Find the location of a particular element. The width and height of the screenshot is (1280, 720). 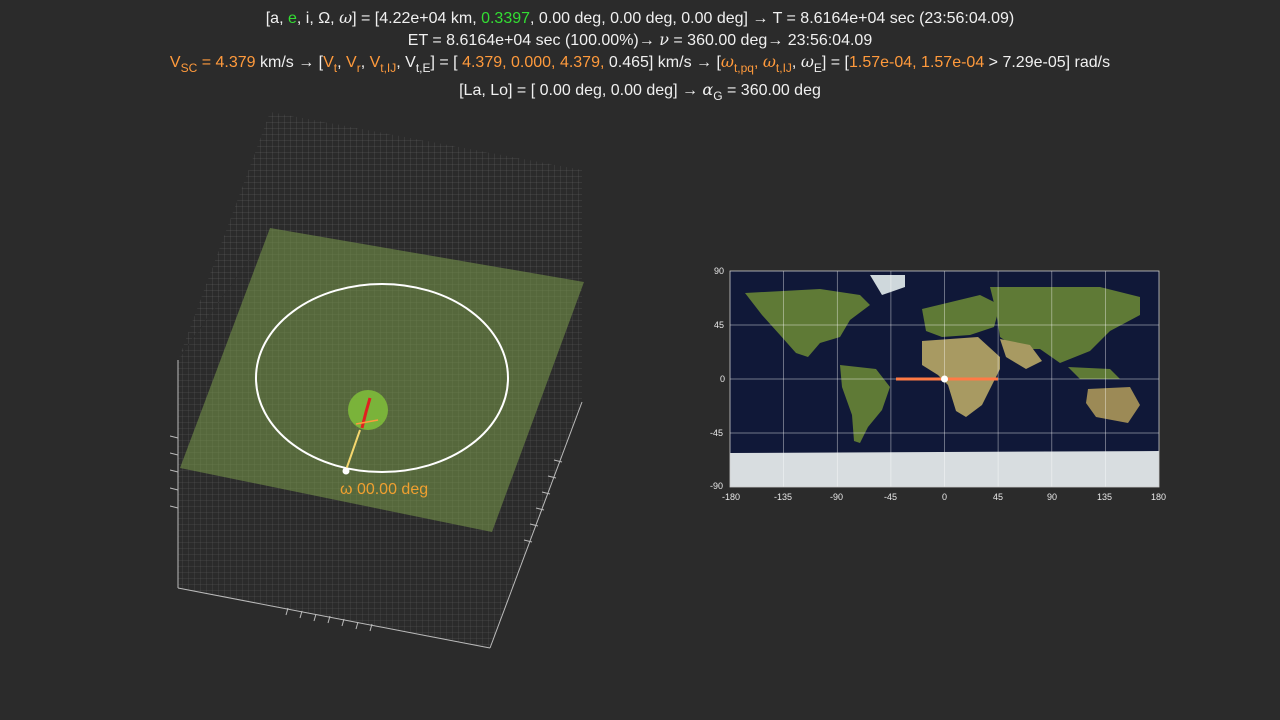

w2-subscript: t,IJ is located at coordinates (783, 68).